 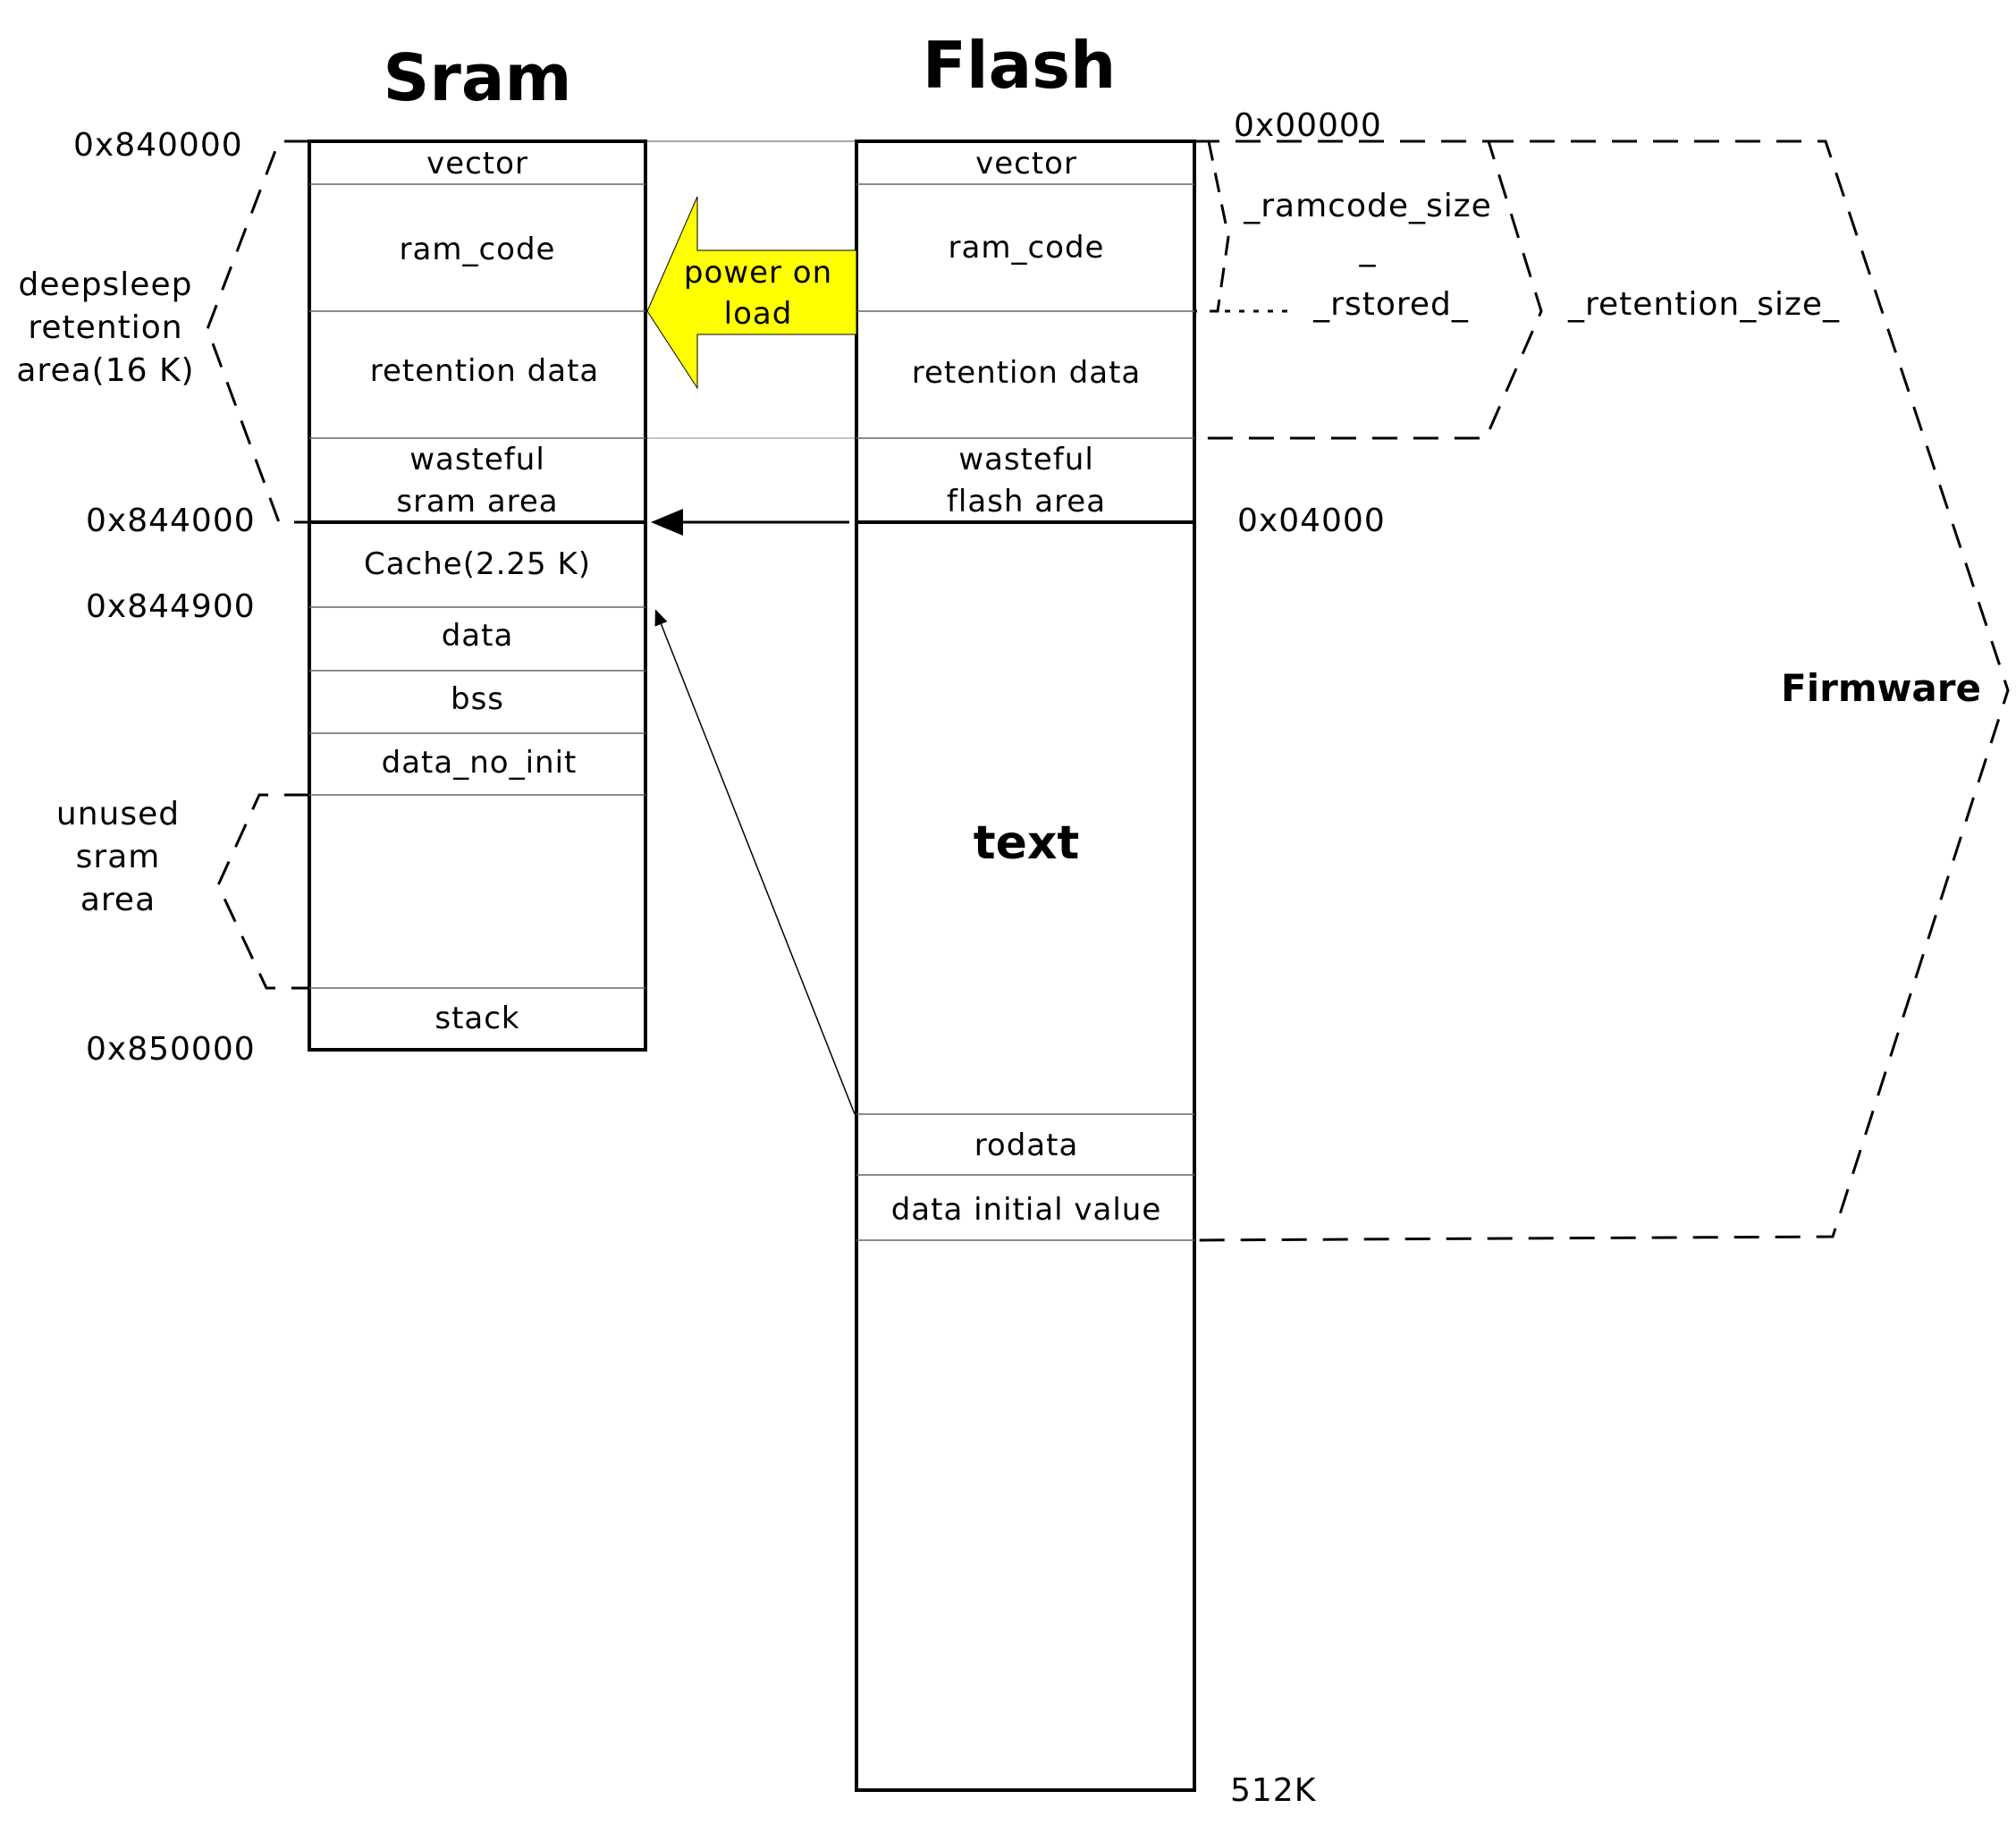 What do you see at coordinates (755, 862) in the screenshot?
I see `data-init-arrow` at bounding box center [755, 862].